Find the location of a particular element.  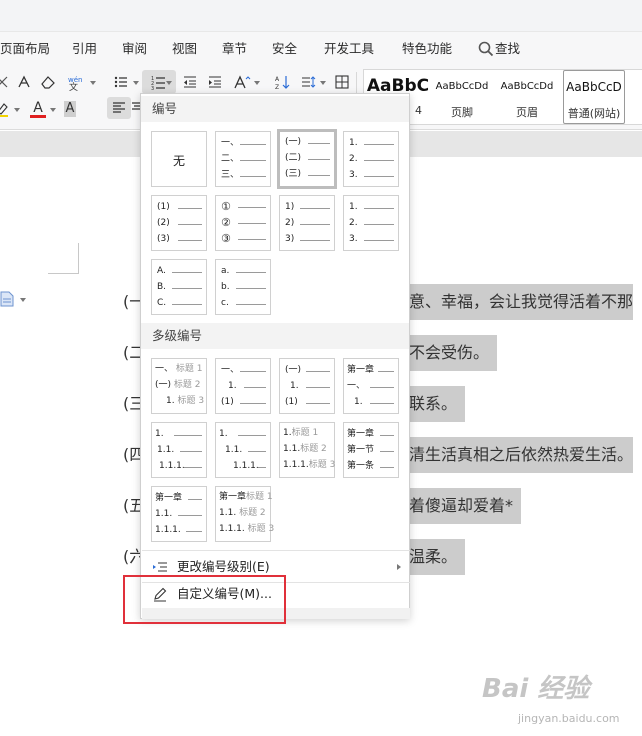

menu-search: 查找 is located at coordinates (507, 49).